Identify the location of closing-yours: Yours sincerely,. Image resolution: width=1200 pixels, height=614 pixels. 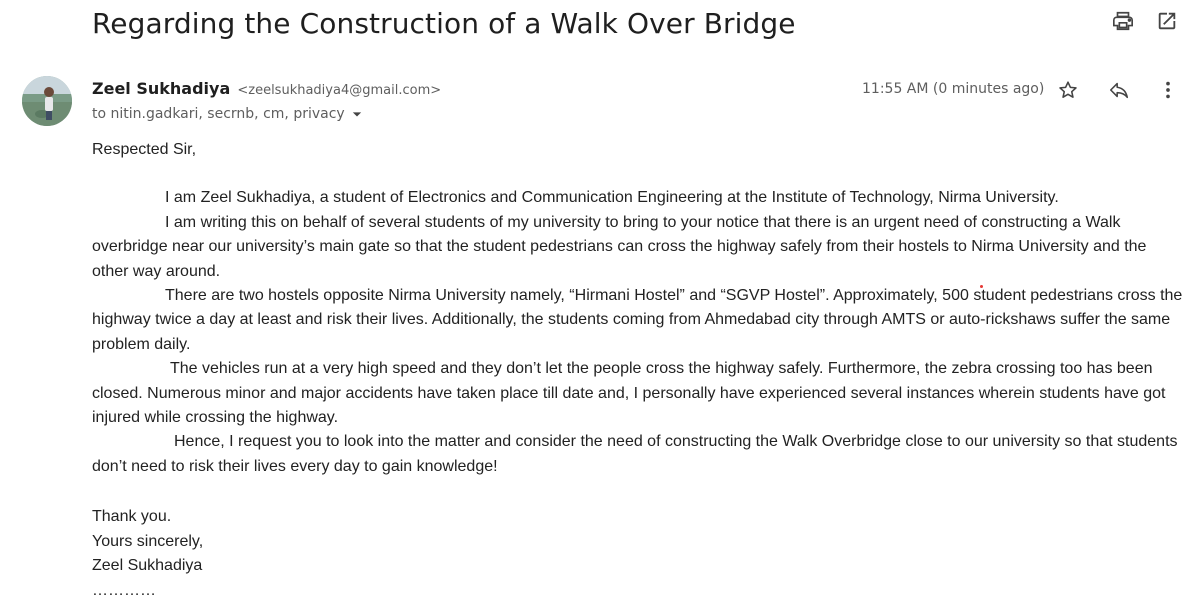
(148, 541).